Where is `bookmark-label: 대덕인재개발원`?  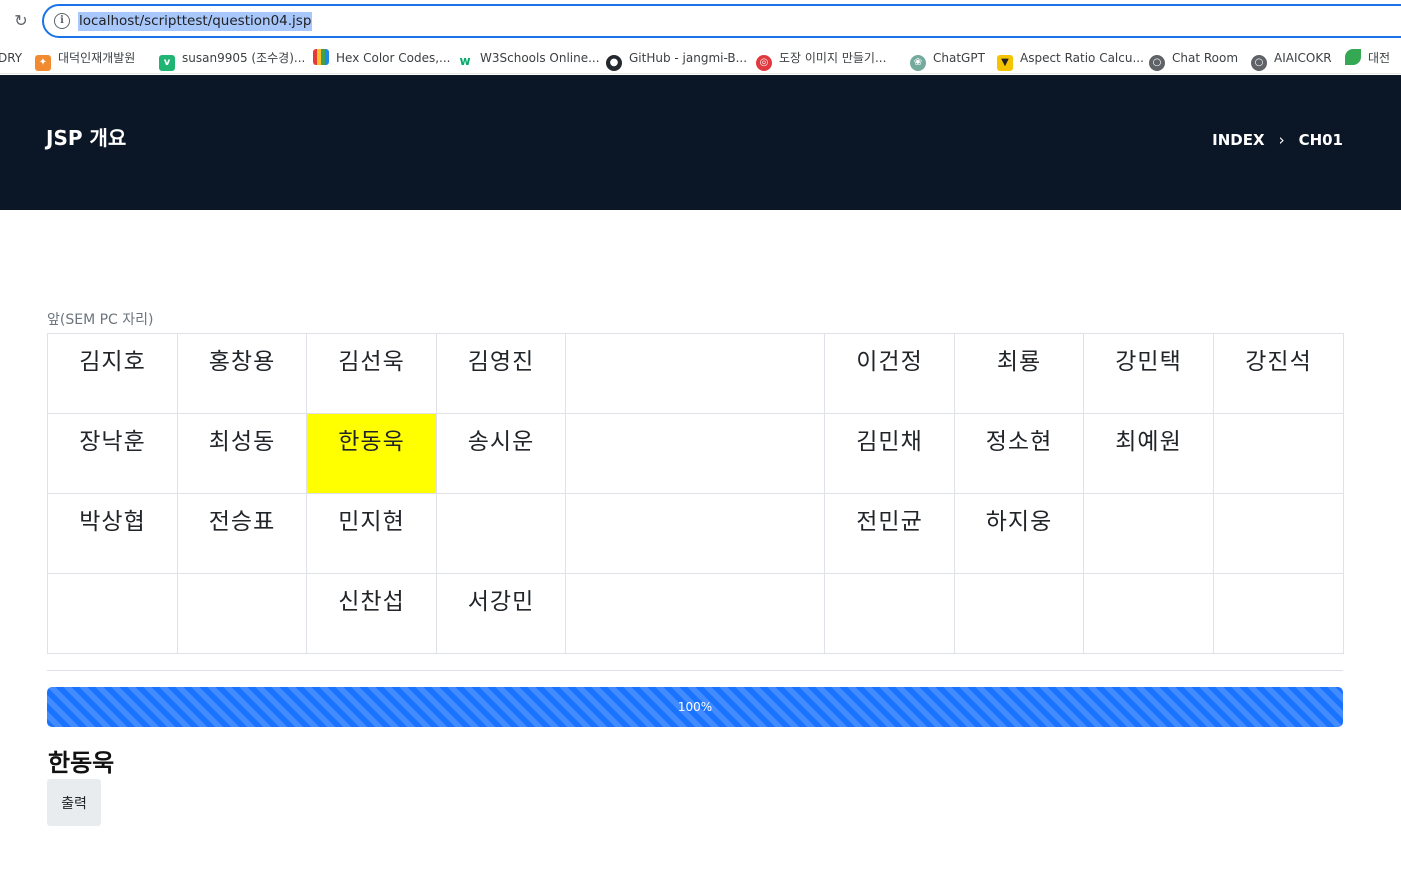 bookmark-label: 대덕인재개발원 is located at coordinates (97, 58).